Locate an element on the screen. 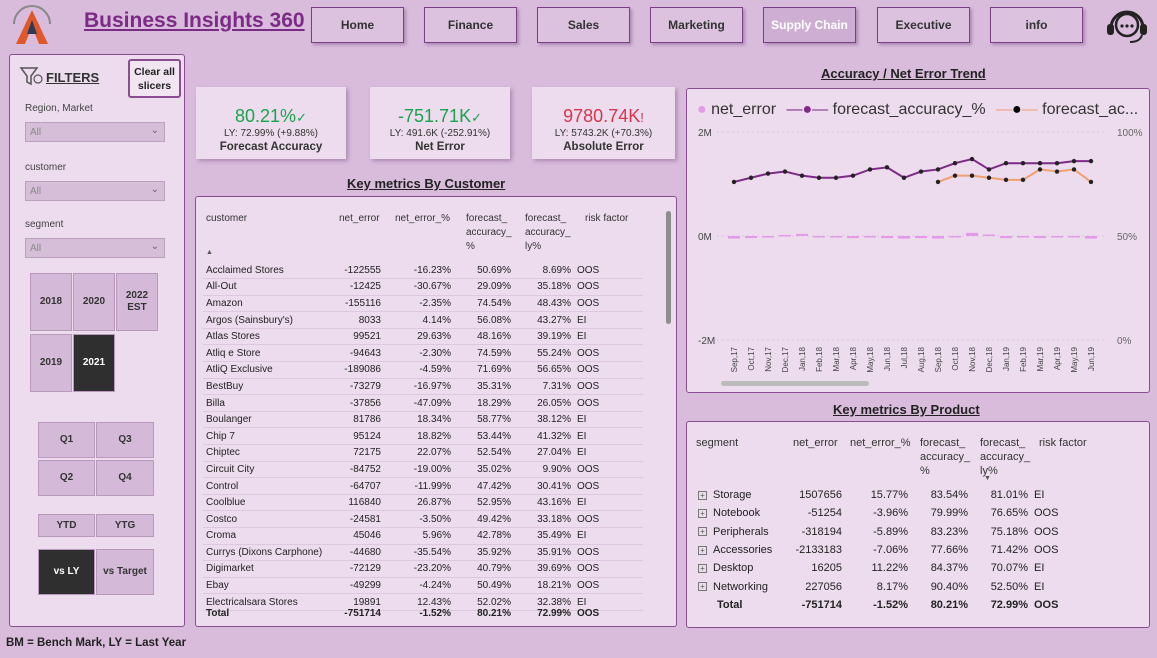 The height and width of the screenshot is (658, 1157). table-row: Billa -37856 -47.09% 18.29% 26.05% OOS is located at coordinates (423, 403).